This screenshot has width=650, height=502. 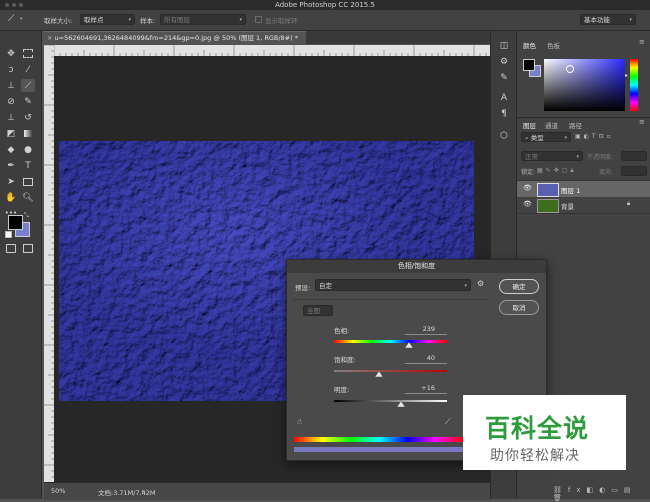 What do you see at coordinates (272, 50) in the screenshot?
I see `horizontal-ruler` at bounding box center [272, 50].